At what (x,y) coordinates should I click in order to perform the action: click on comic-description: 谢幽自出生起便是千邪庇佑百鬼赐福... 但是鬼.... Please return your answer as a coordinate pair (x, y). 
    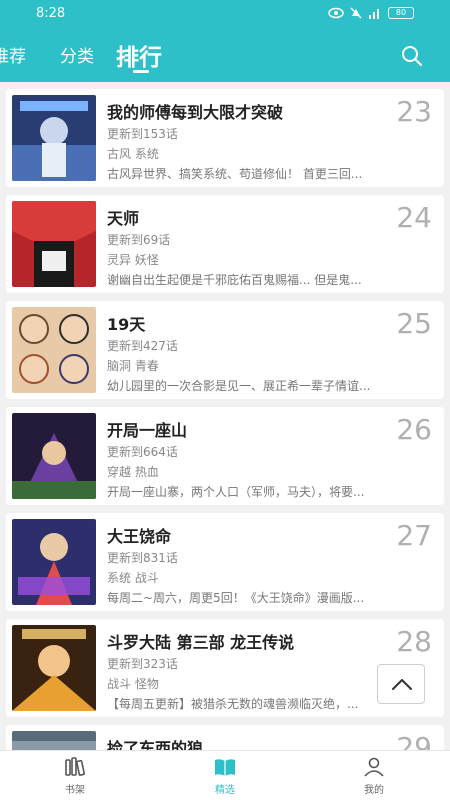
    Looking at the image, I should click on (234, 280).